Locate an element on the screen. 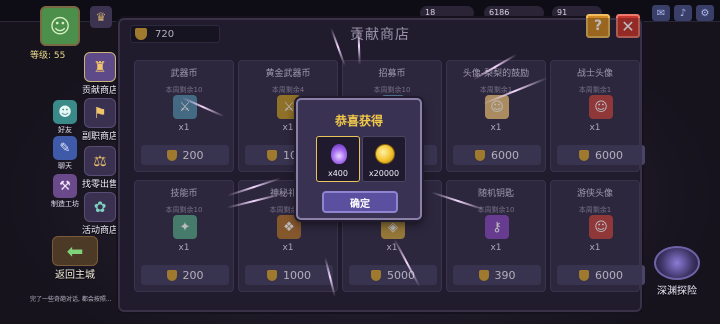  sell-icon: ⚖ is located at coordinates (100, 161).